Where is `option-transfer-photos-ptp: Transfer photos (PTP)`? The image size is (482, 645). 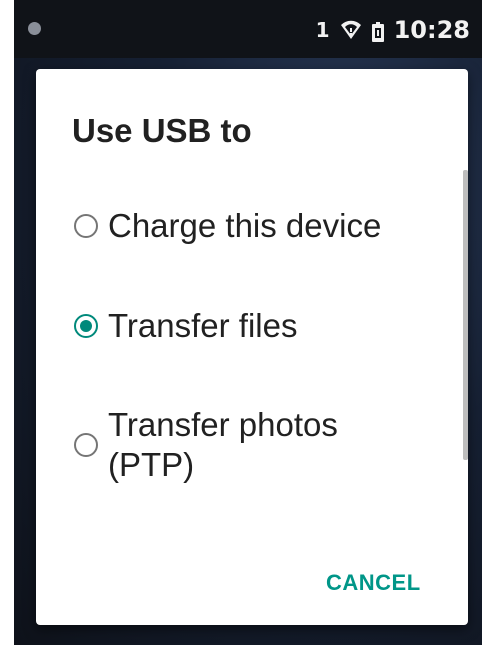 option-transfer-photos-ptp: Transfer photos (PTP) is located at coordinates (206, 445).